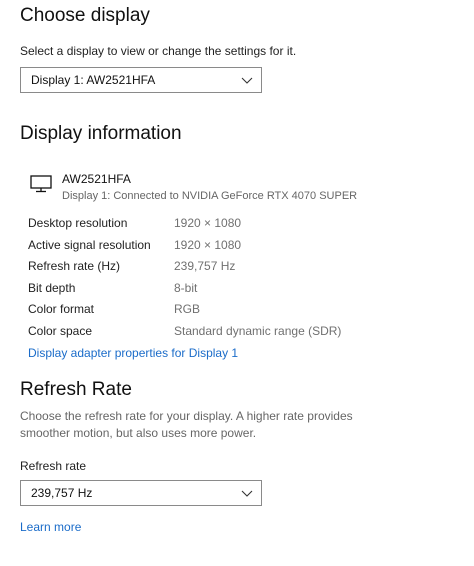 This screenshot has width=474, height=566. I want to click on monitor-name: AW2521HFA, so click(96, 179).